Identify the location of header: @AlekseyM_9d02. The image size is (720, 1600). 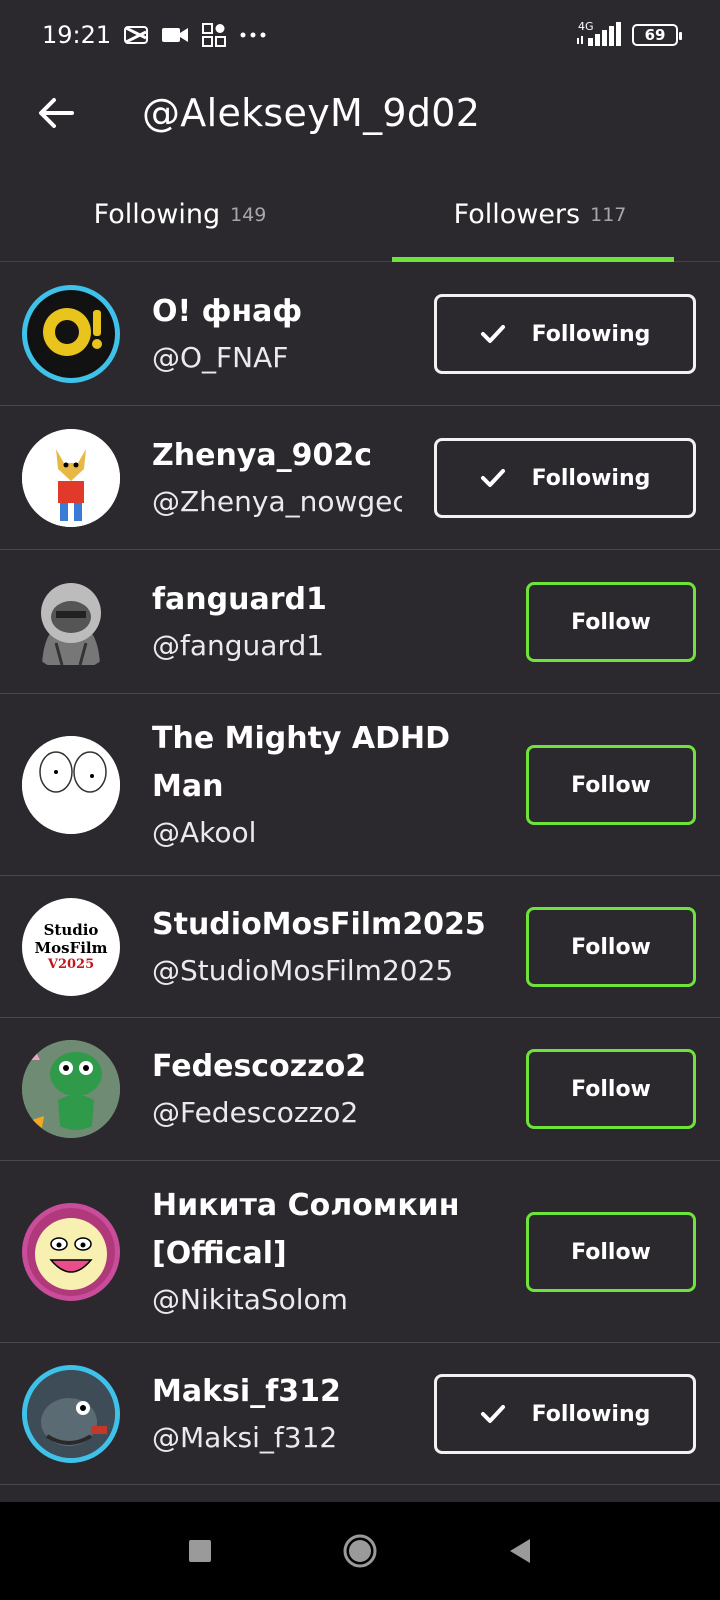
(360, 113).